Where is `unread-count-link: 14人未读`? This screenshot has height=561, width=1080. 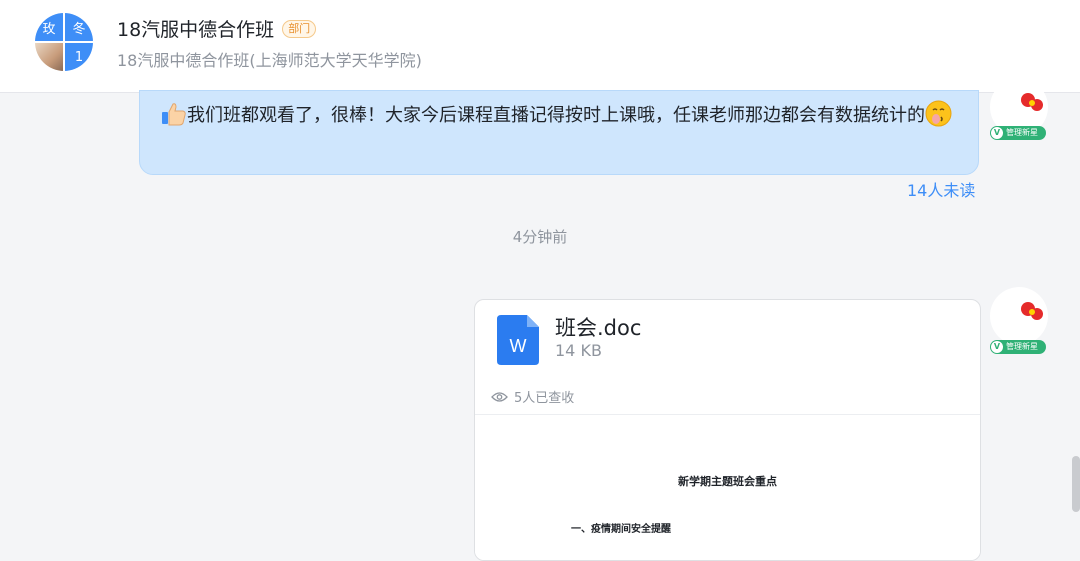 unread-count-link: 14人未读 is located at coordinates (941, 189).